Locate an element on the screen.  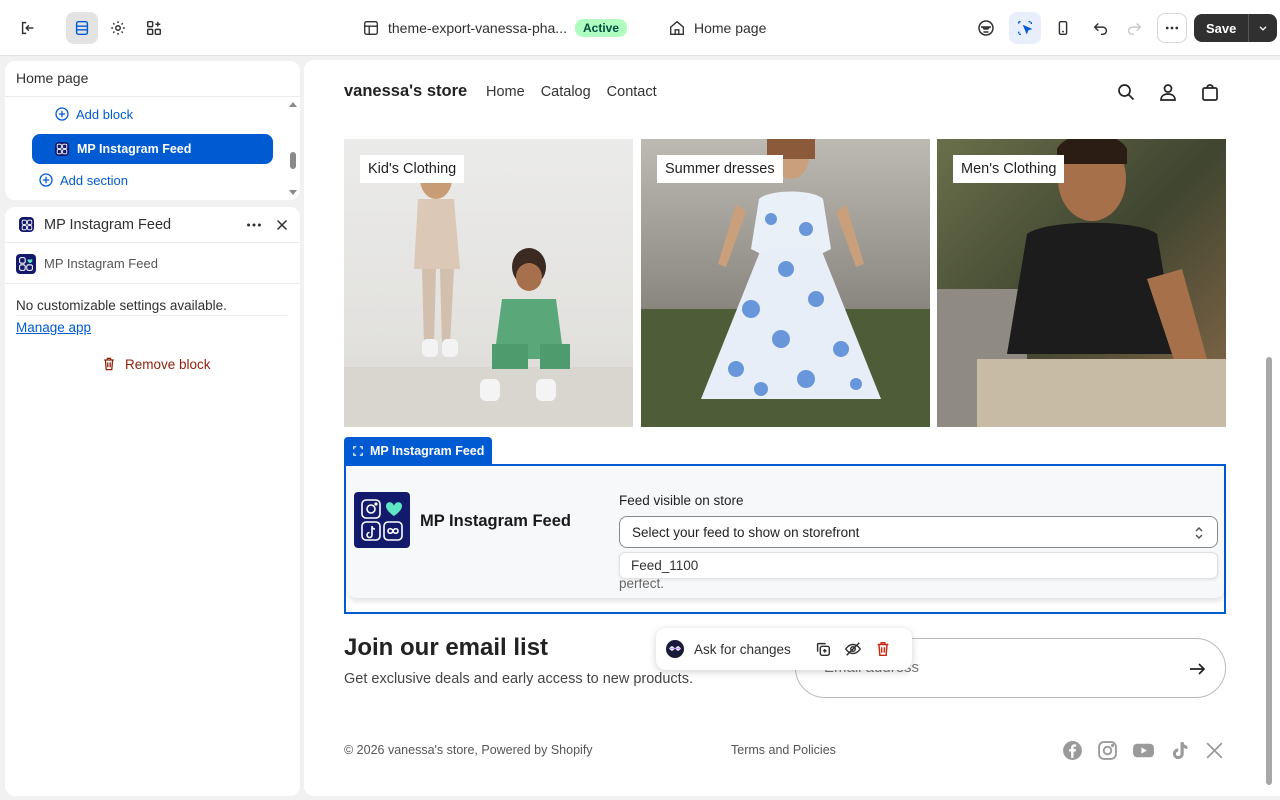
social-icons is located at coordinates (1143, 750).